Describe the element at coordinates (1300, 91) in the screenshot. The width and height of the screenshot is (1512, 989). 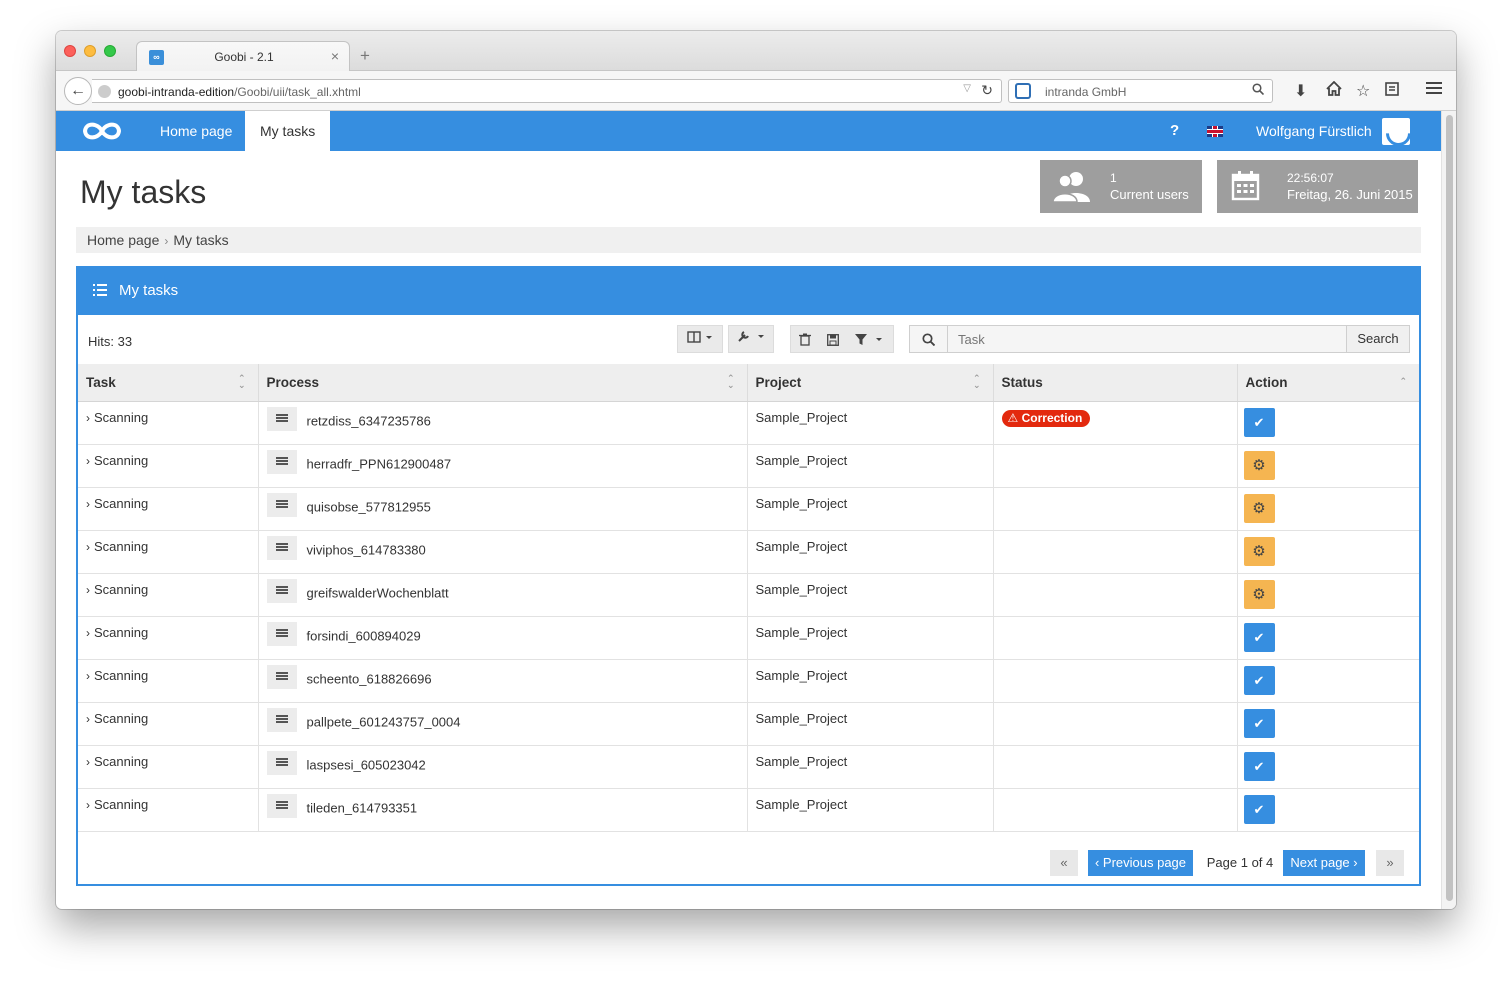
I see `download-icon: ⬇` at that location.